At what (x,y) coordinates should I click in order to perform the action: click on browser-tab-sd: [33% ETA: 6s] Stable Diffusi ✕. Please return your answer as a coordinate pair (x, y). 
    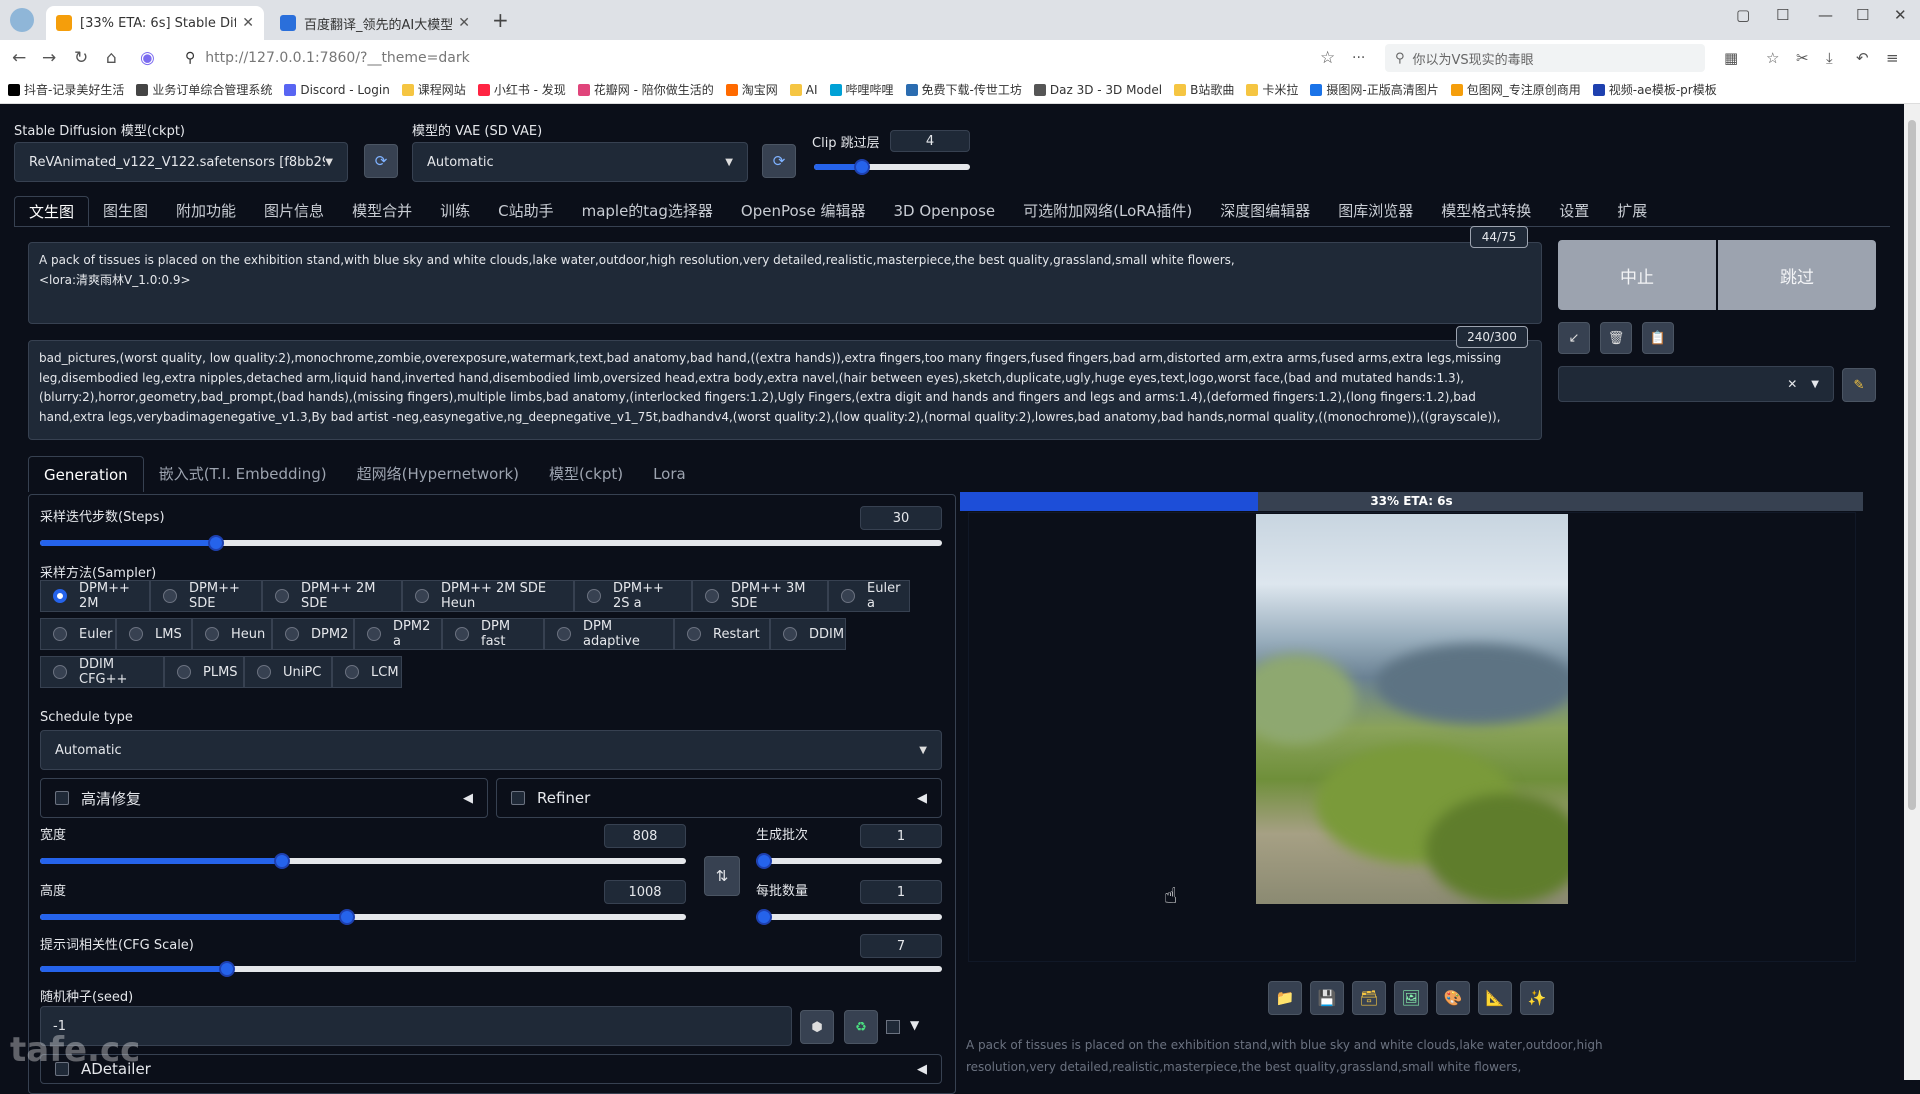
    Looking at the image, I should click on (155, 23).